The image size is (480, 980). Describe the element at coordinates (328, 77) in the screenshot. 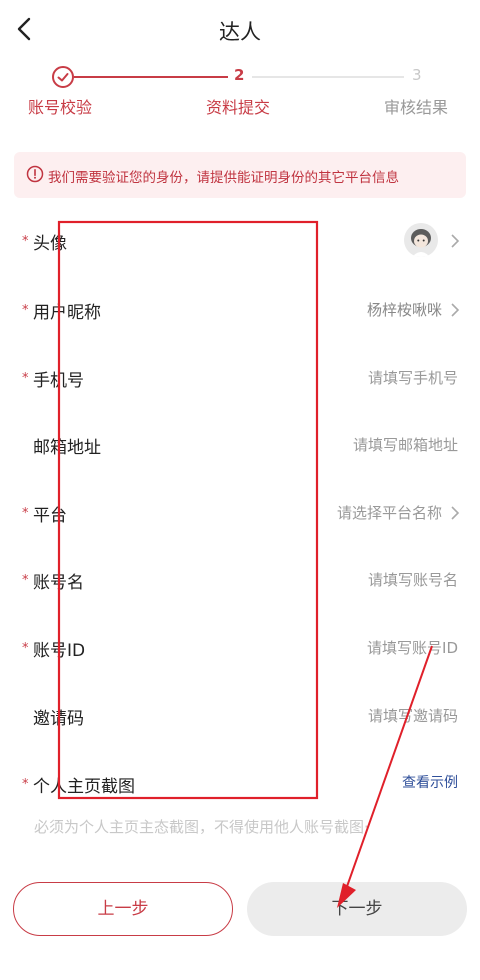

I see `step-line-pending` at that location.